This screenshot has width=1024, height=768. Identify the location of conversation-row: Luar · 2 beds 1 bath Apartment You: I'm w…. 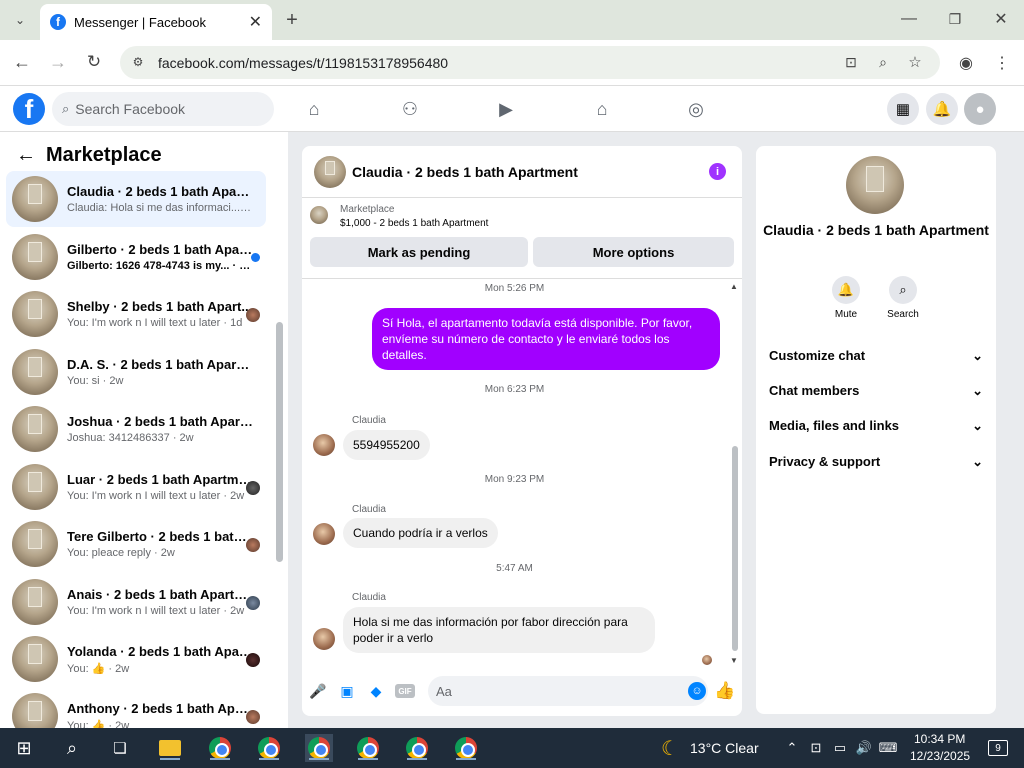
(136, 487).